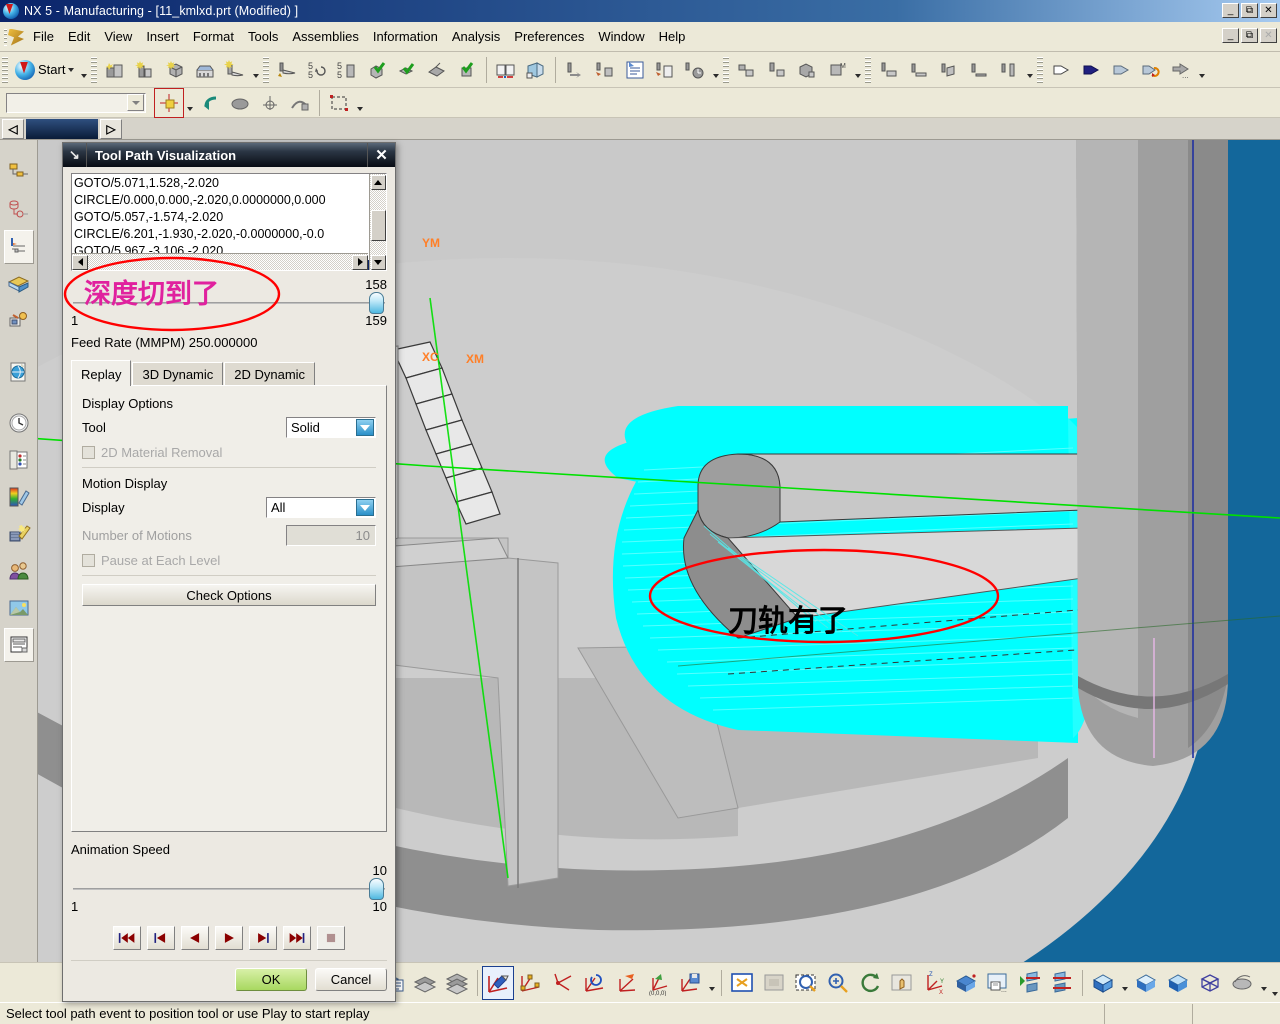 This screenshot has width=1280, height=1024. What do you see at coordinates (229, 560) in the screenshot?
I see `pause-at-each-level-row: Pause at Each Level` at bounding box center [229, 560].